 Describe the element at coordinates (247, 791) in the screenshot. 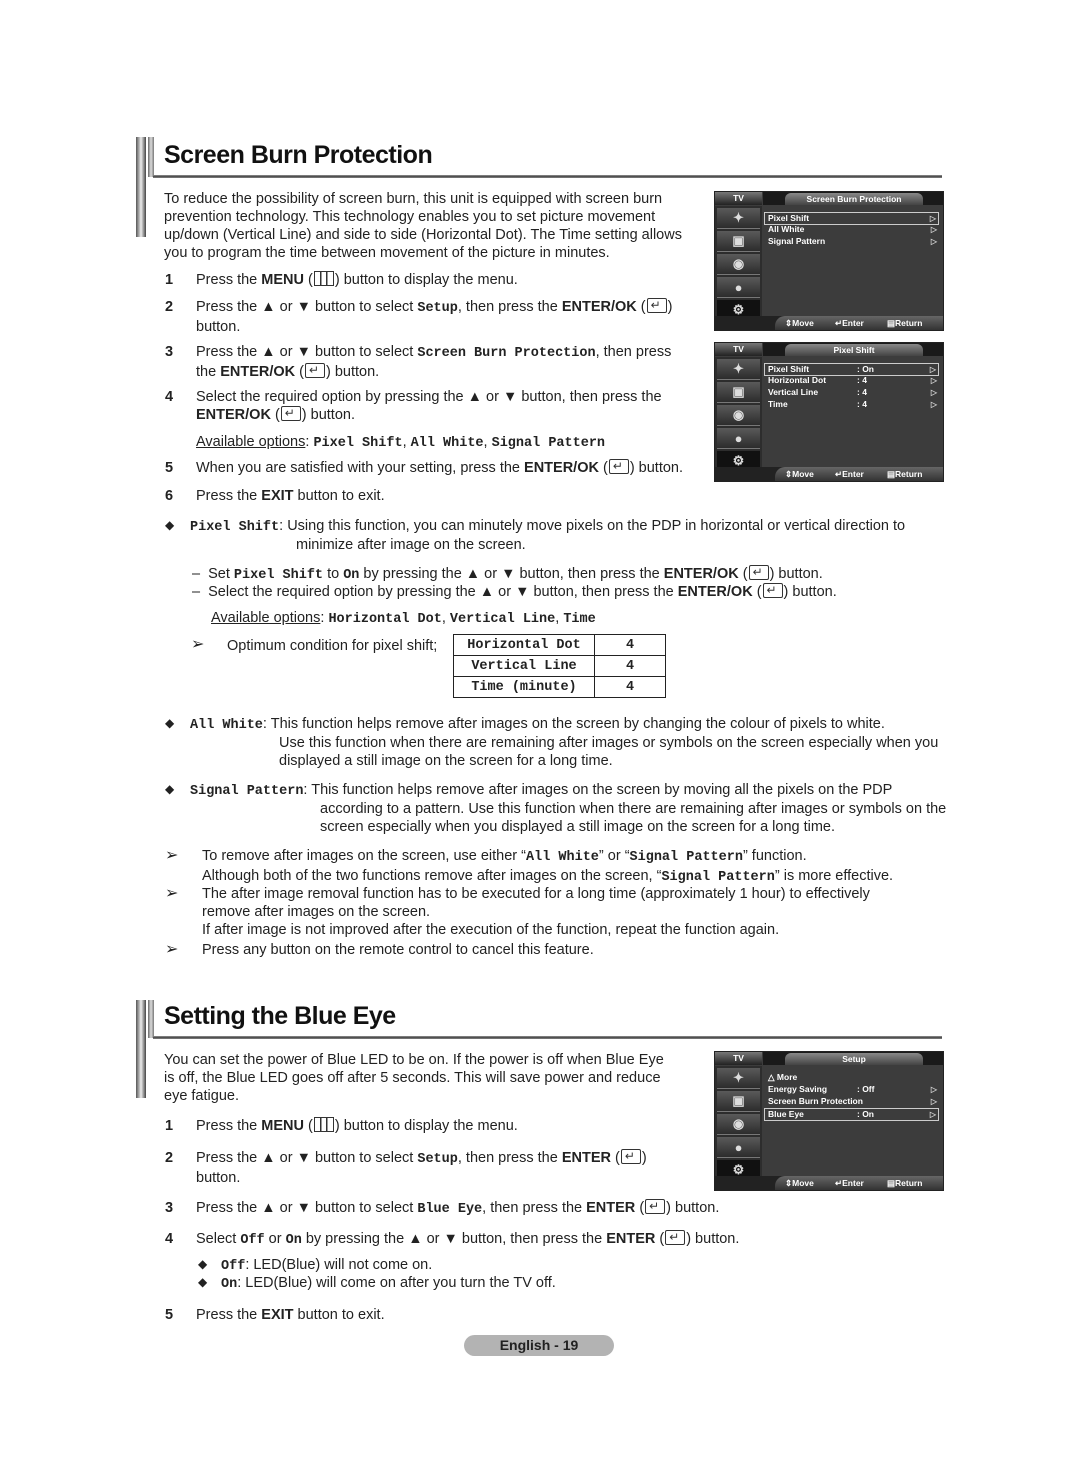

I see `term-signal-pattern: Signal Pattern` at that location.